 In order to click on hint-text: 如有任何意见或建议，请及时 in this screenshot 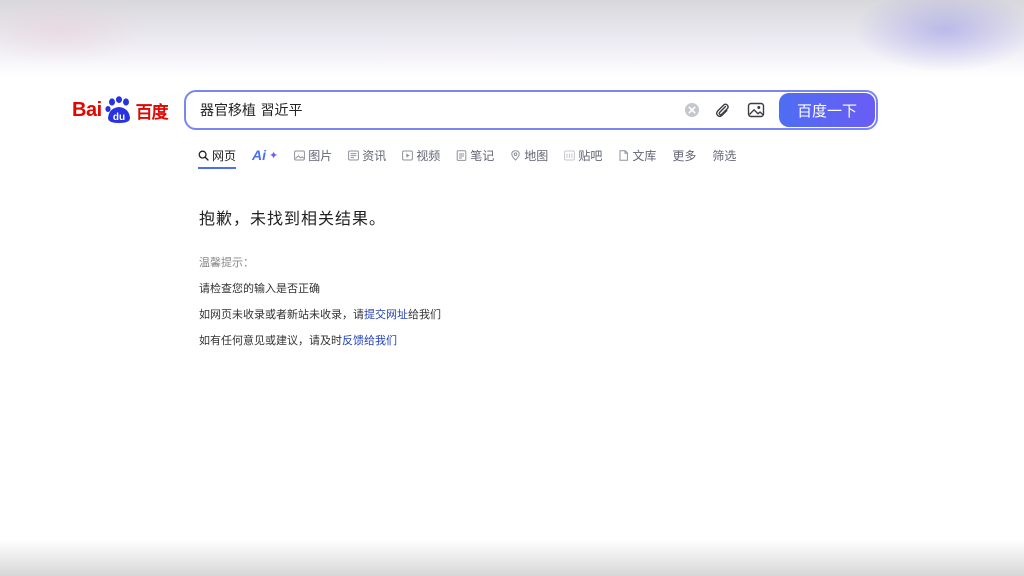, I will do `click(270, 340)`.